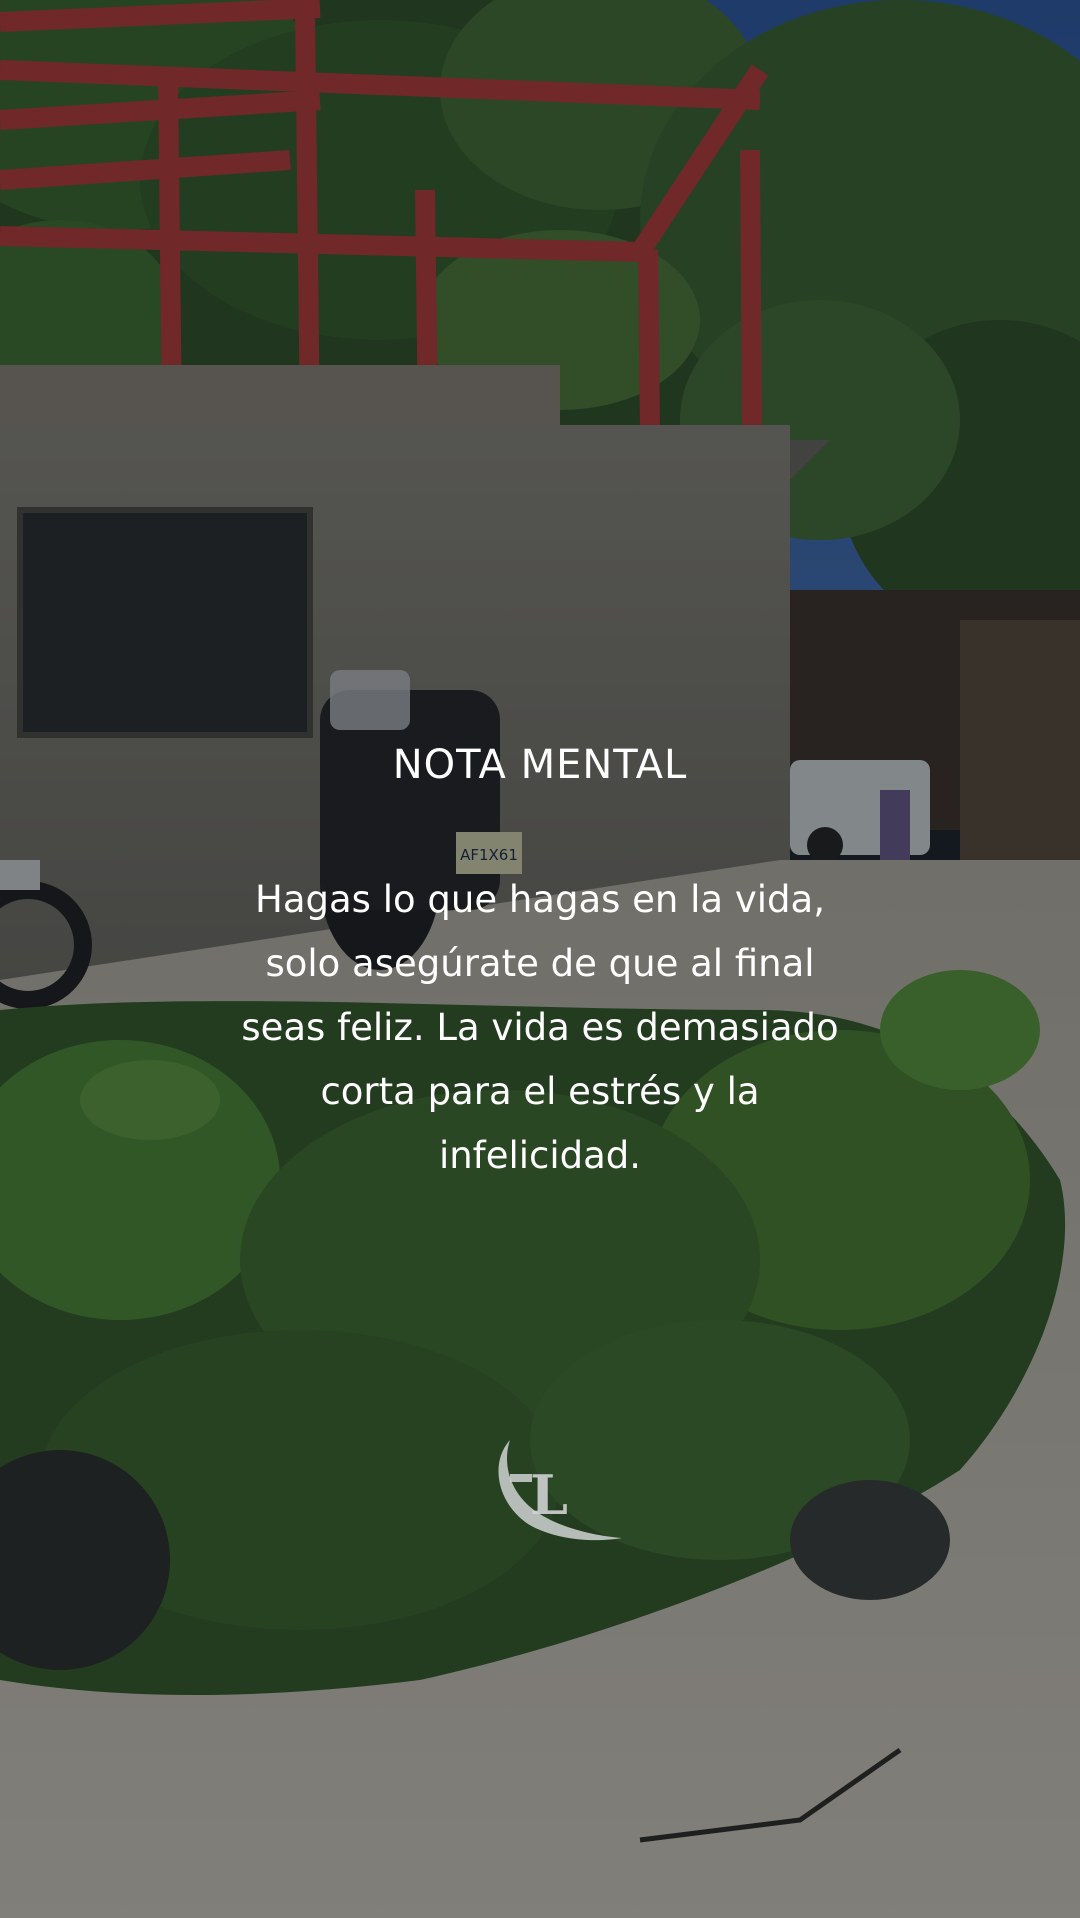 The image size is (1080, 1918). Describe the element at coordinates (540, 765) in the screenshot. I see `overlay-title: NOTA MENTAL` at that location.